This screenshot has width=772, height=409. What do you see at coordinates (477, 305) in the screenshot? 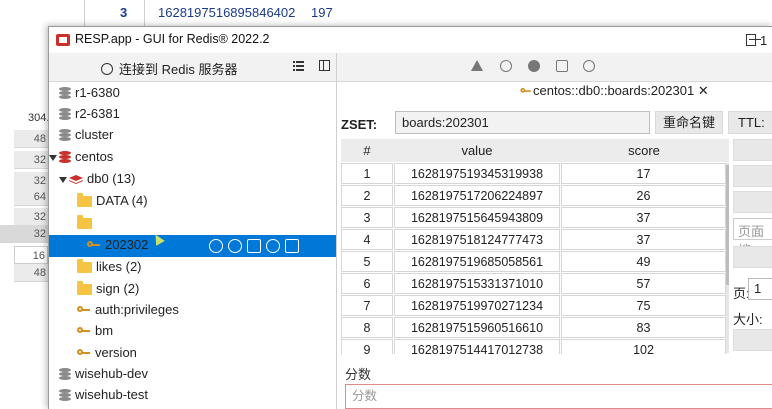
I see `cell-value: 1628197519970271234` at bounding box center [477, 305].